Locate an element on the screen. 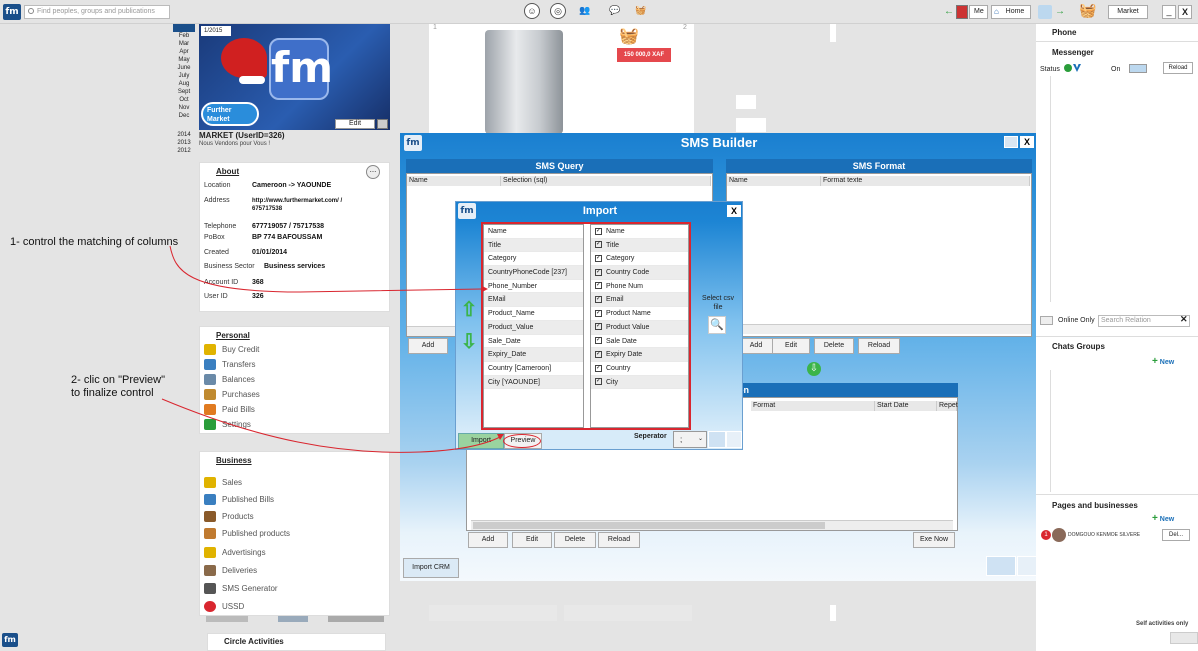 The height and width of the screenshot is (651, 1198). status-check-icon is located at coordinates (1077, 68).